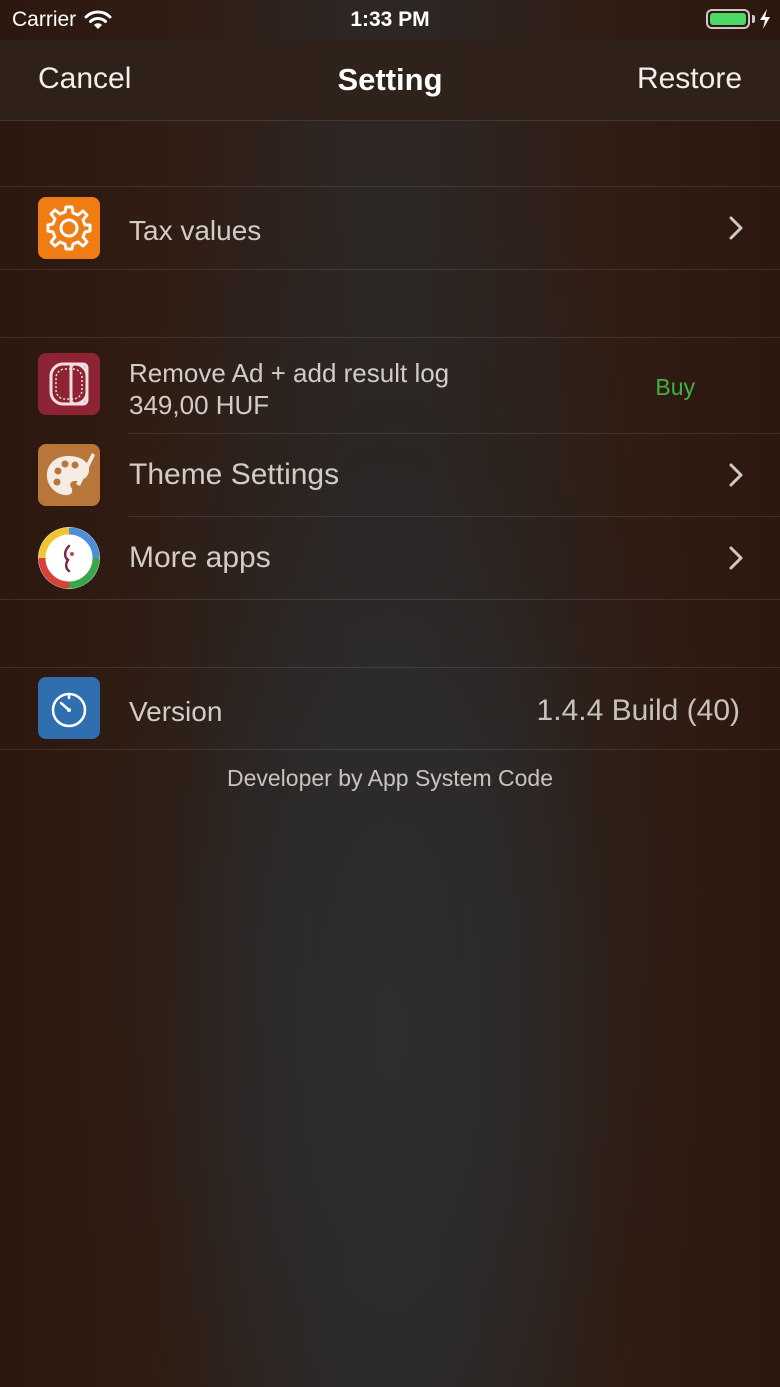 This screenshot has height=1387, width=780. What do you see at coordinates (289, 373) in the screenshot?
I see `remove-ad-label: Remove Ad + add result log` at bounding box center [289, 373].